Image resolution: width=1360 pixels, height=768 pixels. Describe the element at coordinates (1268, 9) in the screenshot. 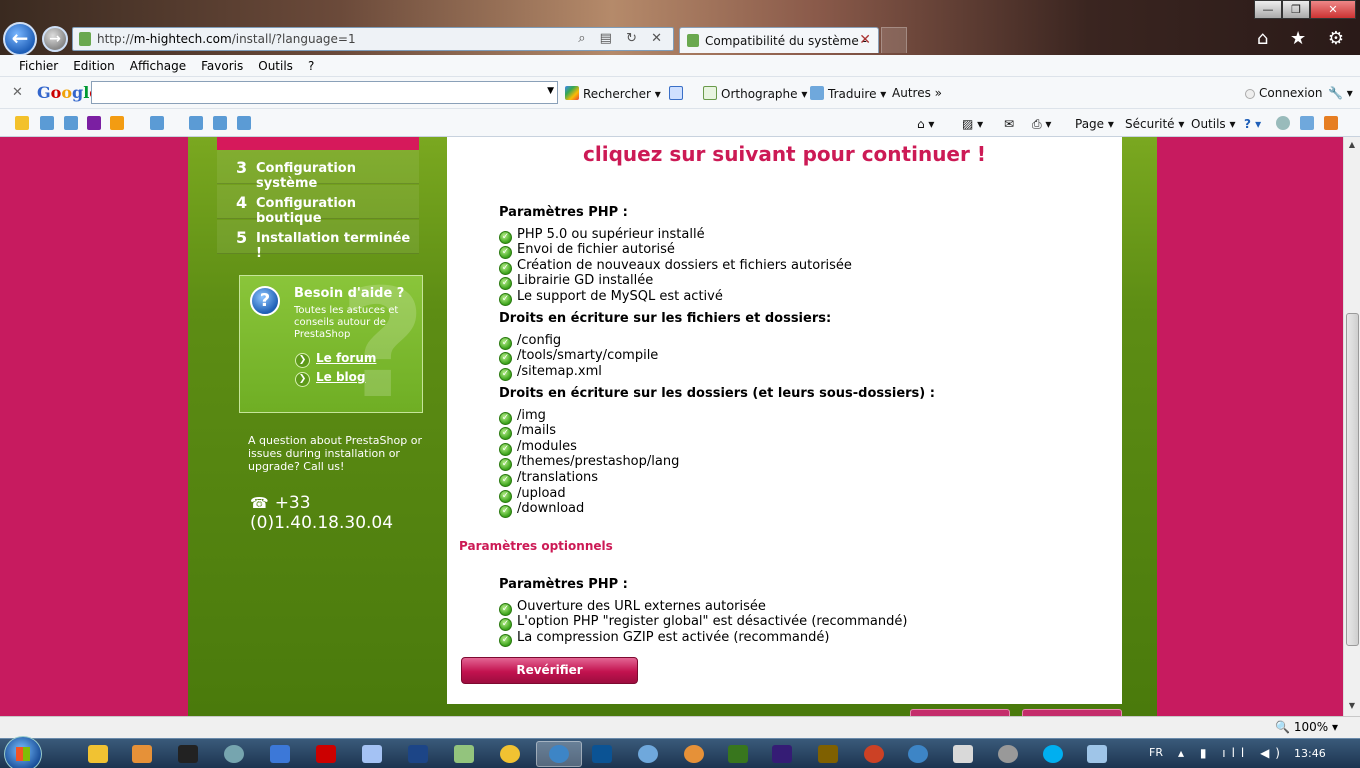

I see `minimize-button: —` at that location.